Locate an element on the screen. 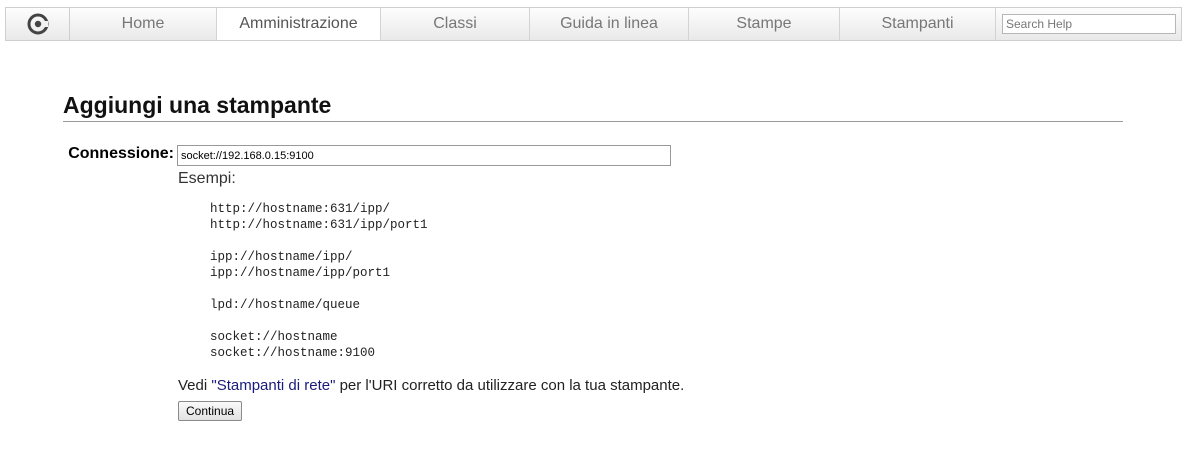 The width and height of the screenshot is (1189, 467). page-title: Aggiungi una stampante is located at coordinates (197, 105).